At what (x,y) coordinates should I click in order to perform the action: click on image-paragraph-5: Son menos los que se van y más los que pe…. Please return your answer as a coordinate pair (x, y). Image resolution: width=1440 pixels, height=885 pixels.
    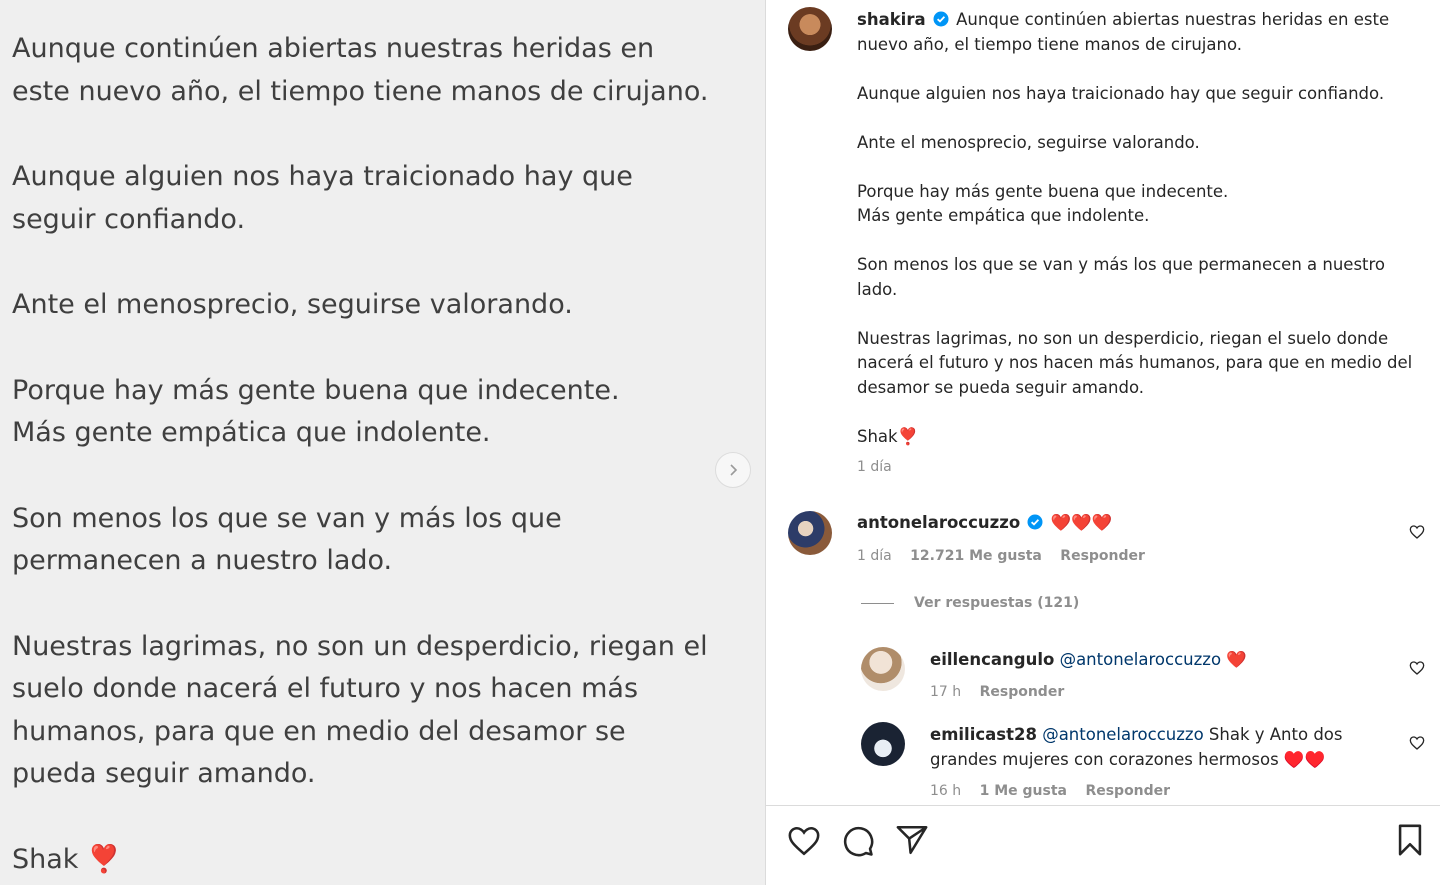
    Looking at the image, I should click on (287, 539).